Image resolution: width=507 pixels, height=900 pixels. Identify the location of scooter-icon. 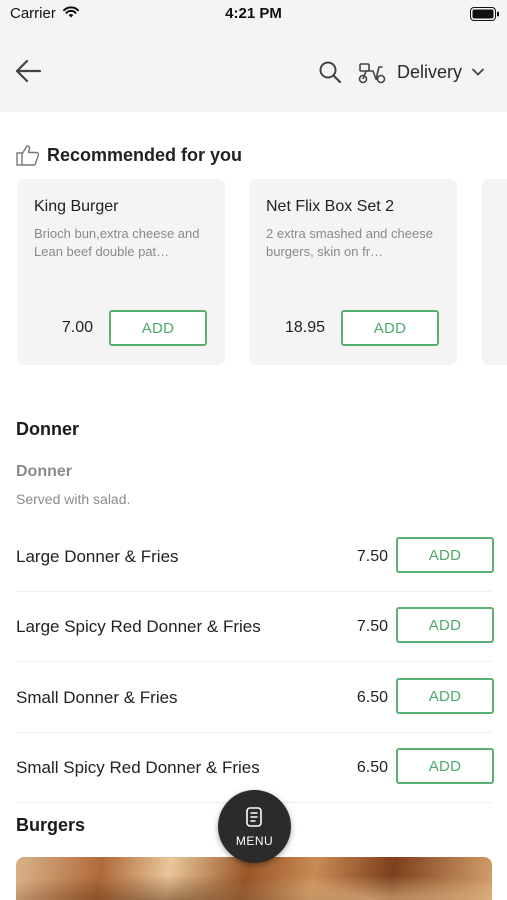
(372, 73).